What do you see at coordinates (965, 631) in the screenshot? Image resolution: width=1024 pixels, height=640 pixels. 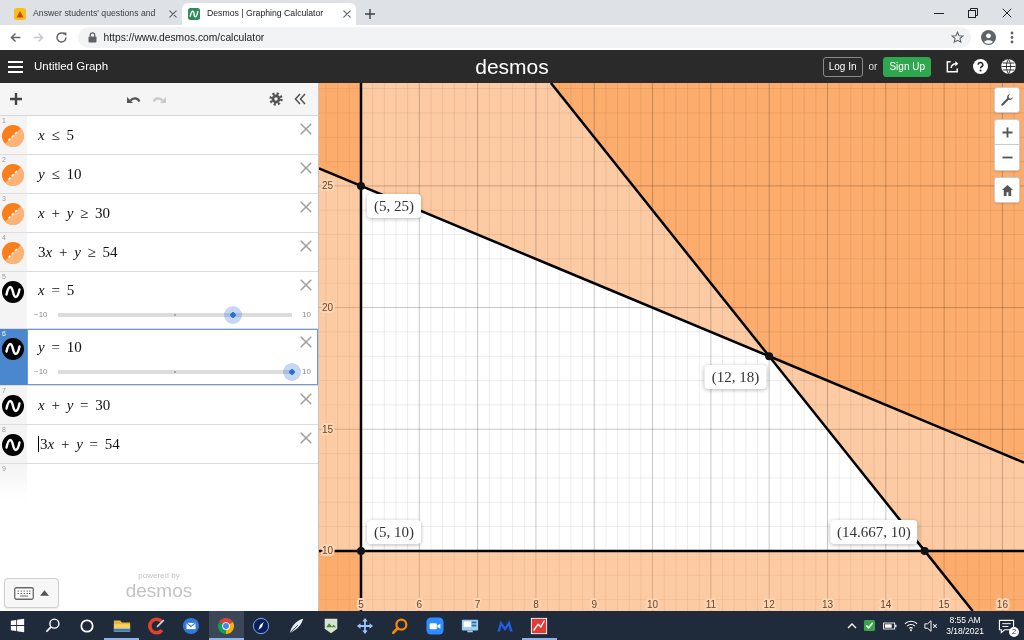 I see `clock-date: 3/18/2021` at bounding box center [965, 631].